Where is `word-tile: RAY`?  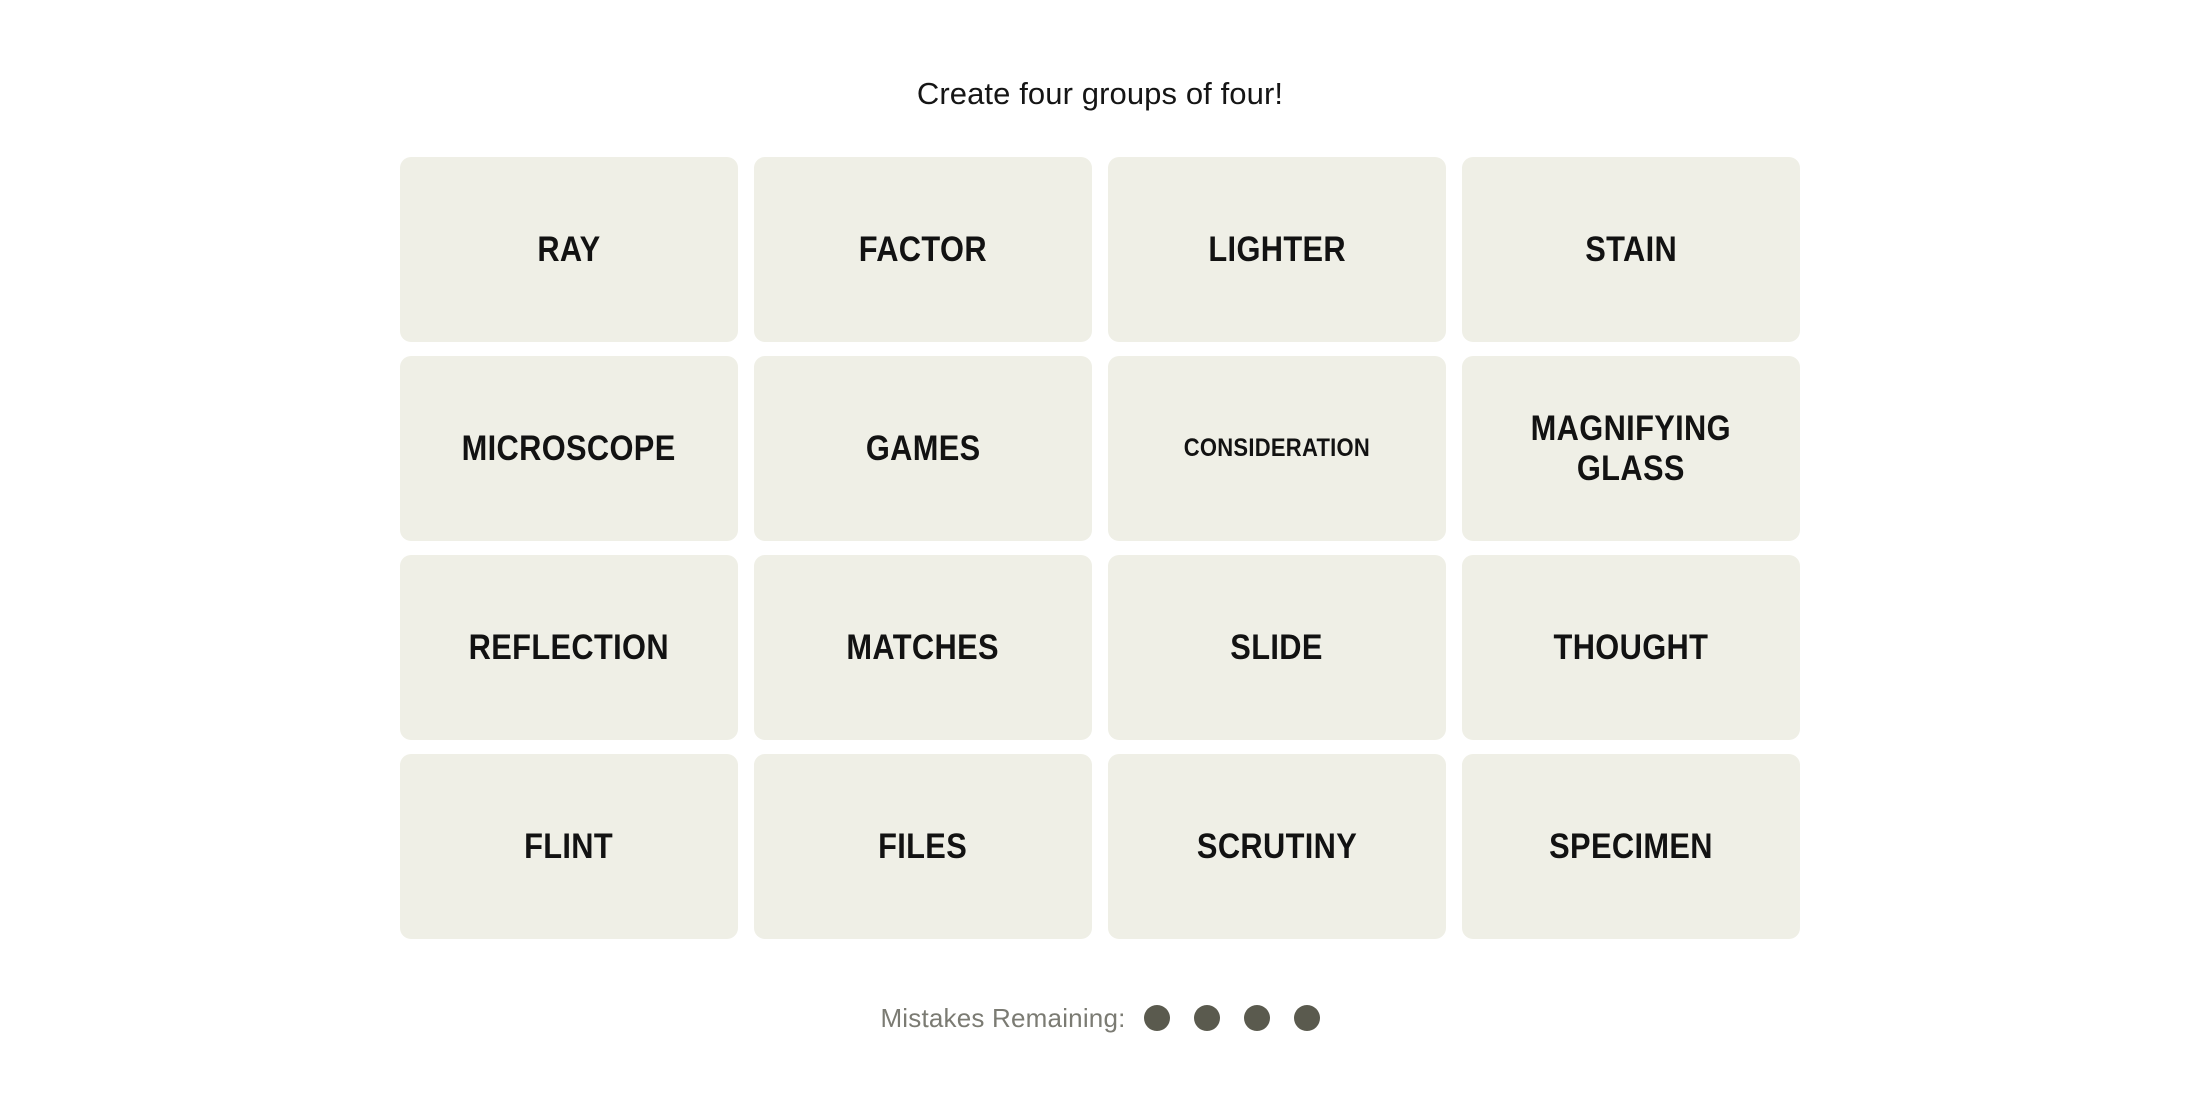 word-tile: RAY is located at coordinates (569, 249).